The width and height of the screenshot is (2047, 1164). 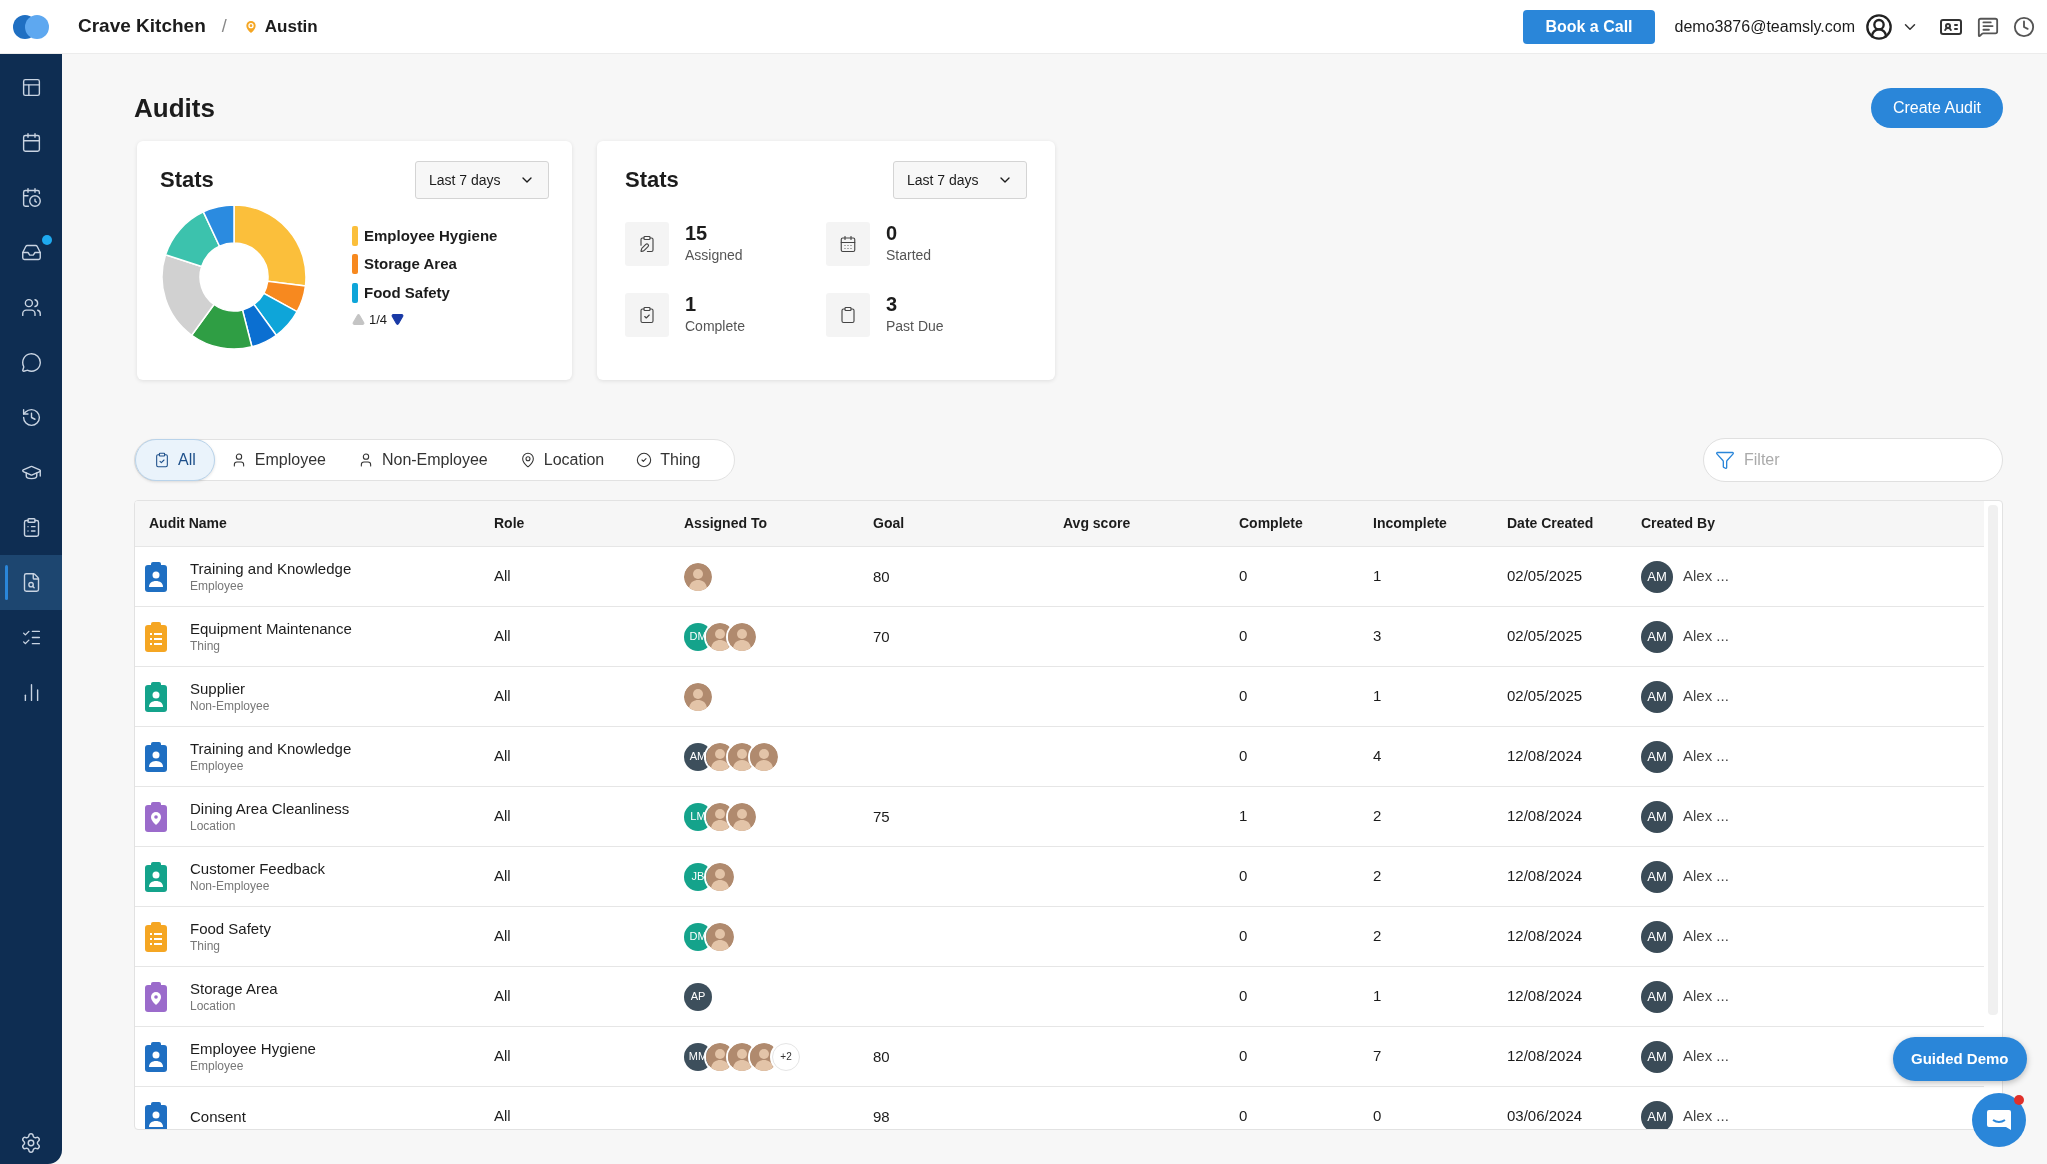 I want to click on column-header: Avg score, so click(x=1097, y=523).